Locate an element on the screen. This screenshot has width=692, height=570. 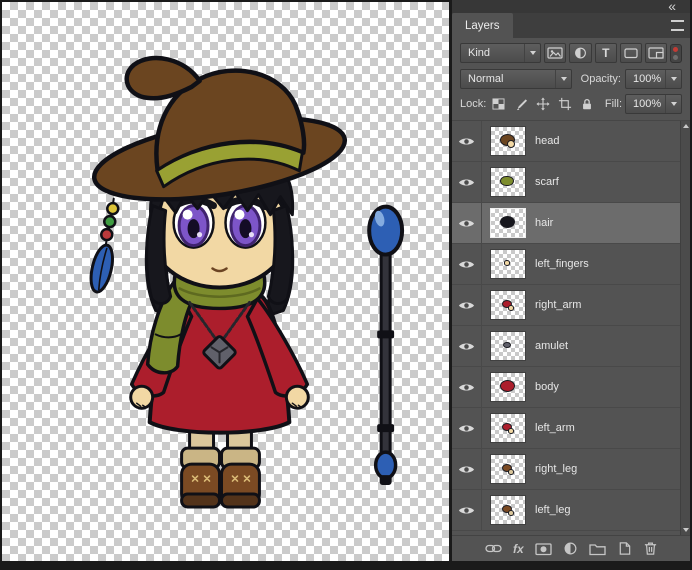
lock-image-pixels-icon is located at coordinates (520, 104).